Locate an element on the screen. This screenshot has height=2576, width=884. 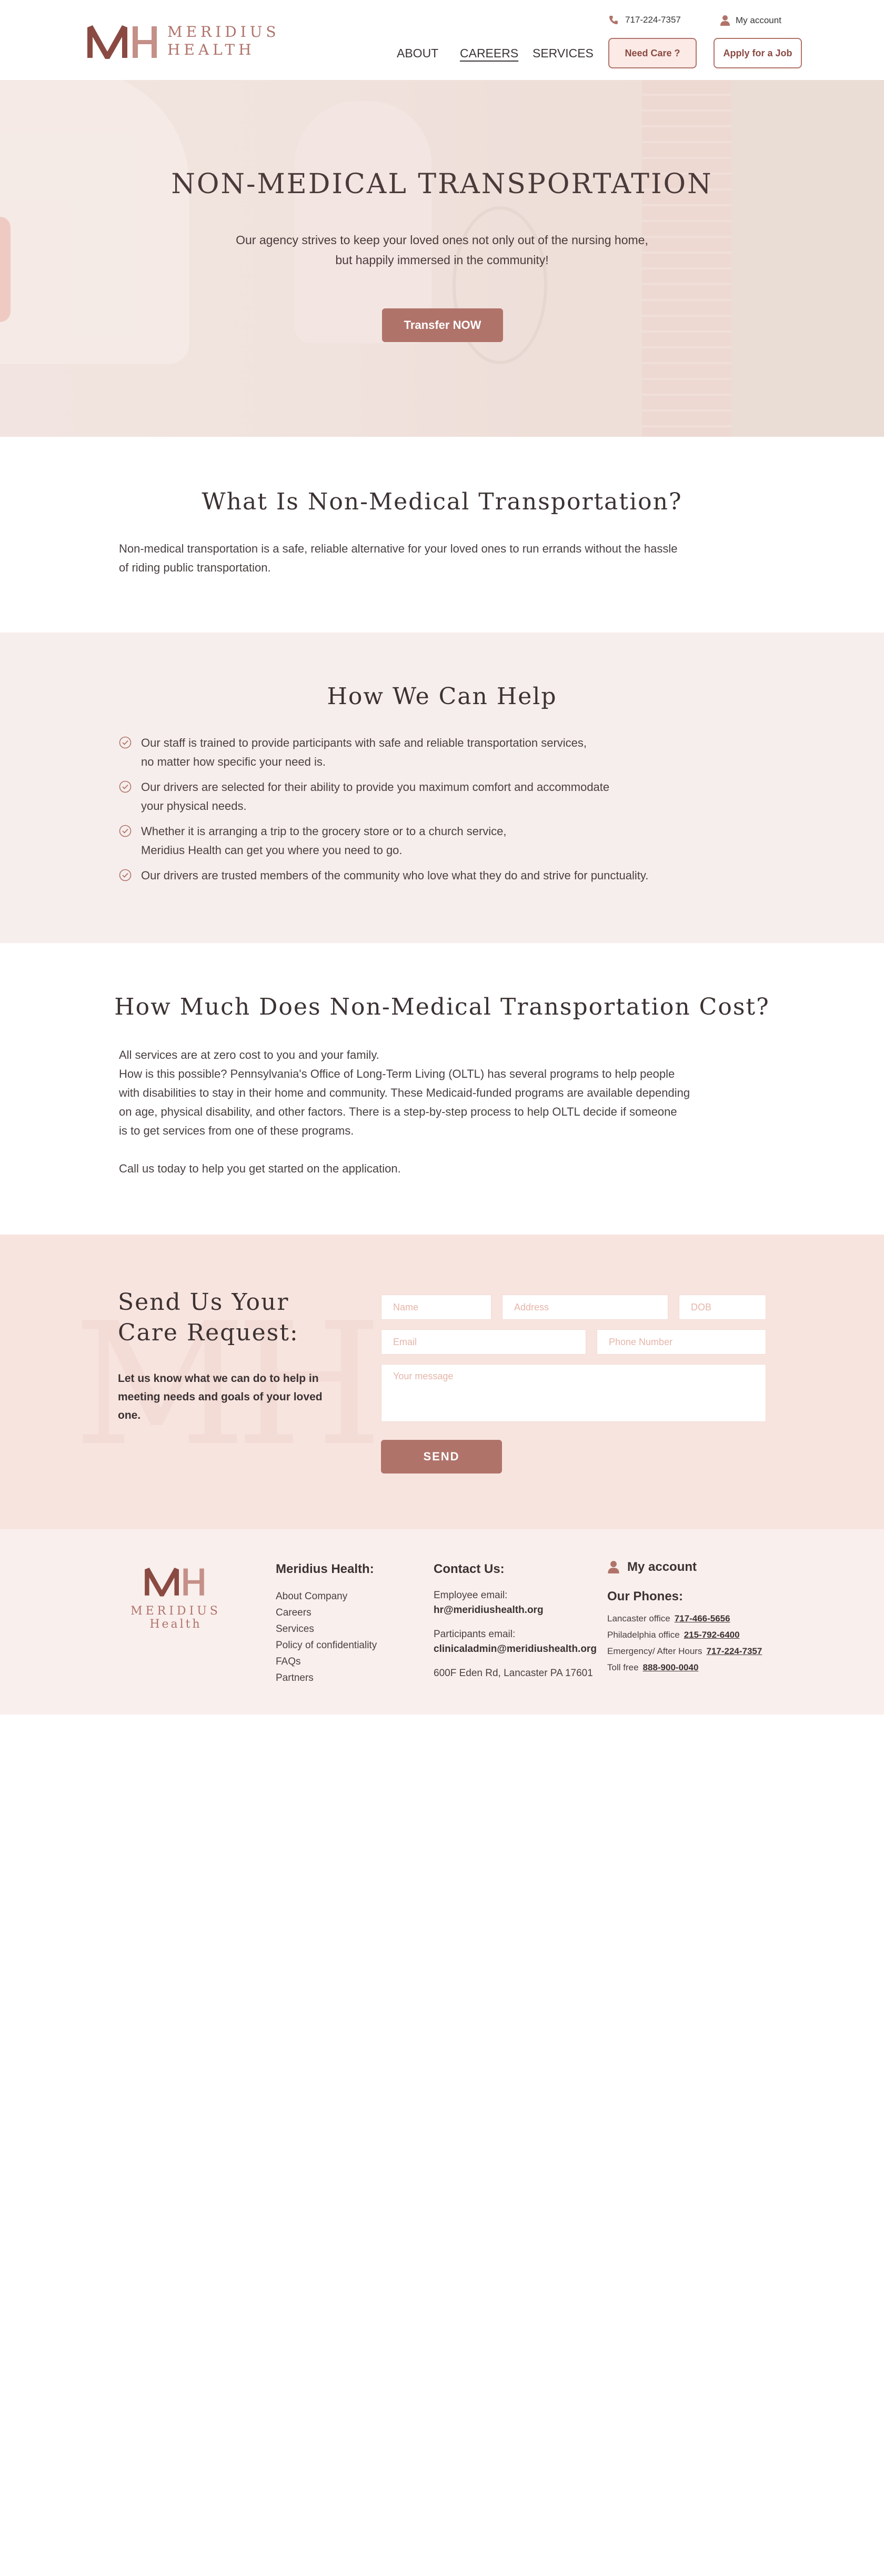
logo-line-1: MERIDIUS is located at coordinates (223, 32).